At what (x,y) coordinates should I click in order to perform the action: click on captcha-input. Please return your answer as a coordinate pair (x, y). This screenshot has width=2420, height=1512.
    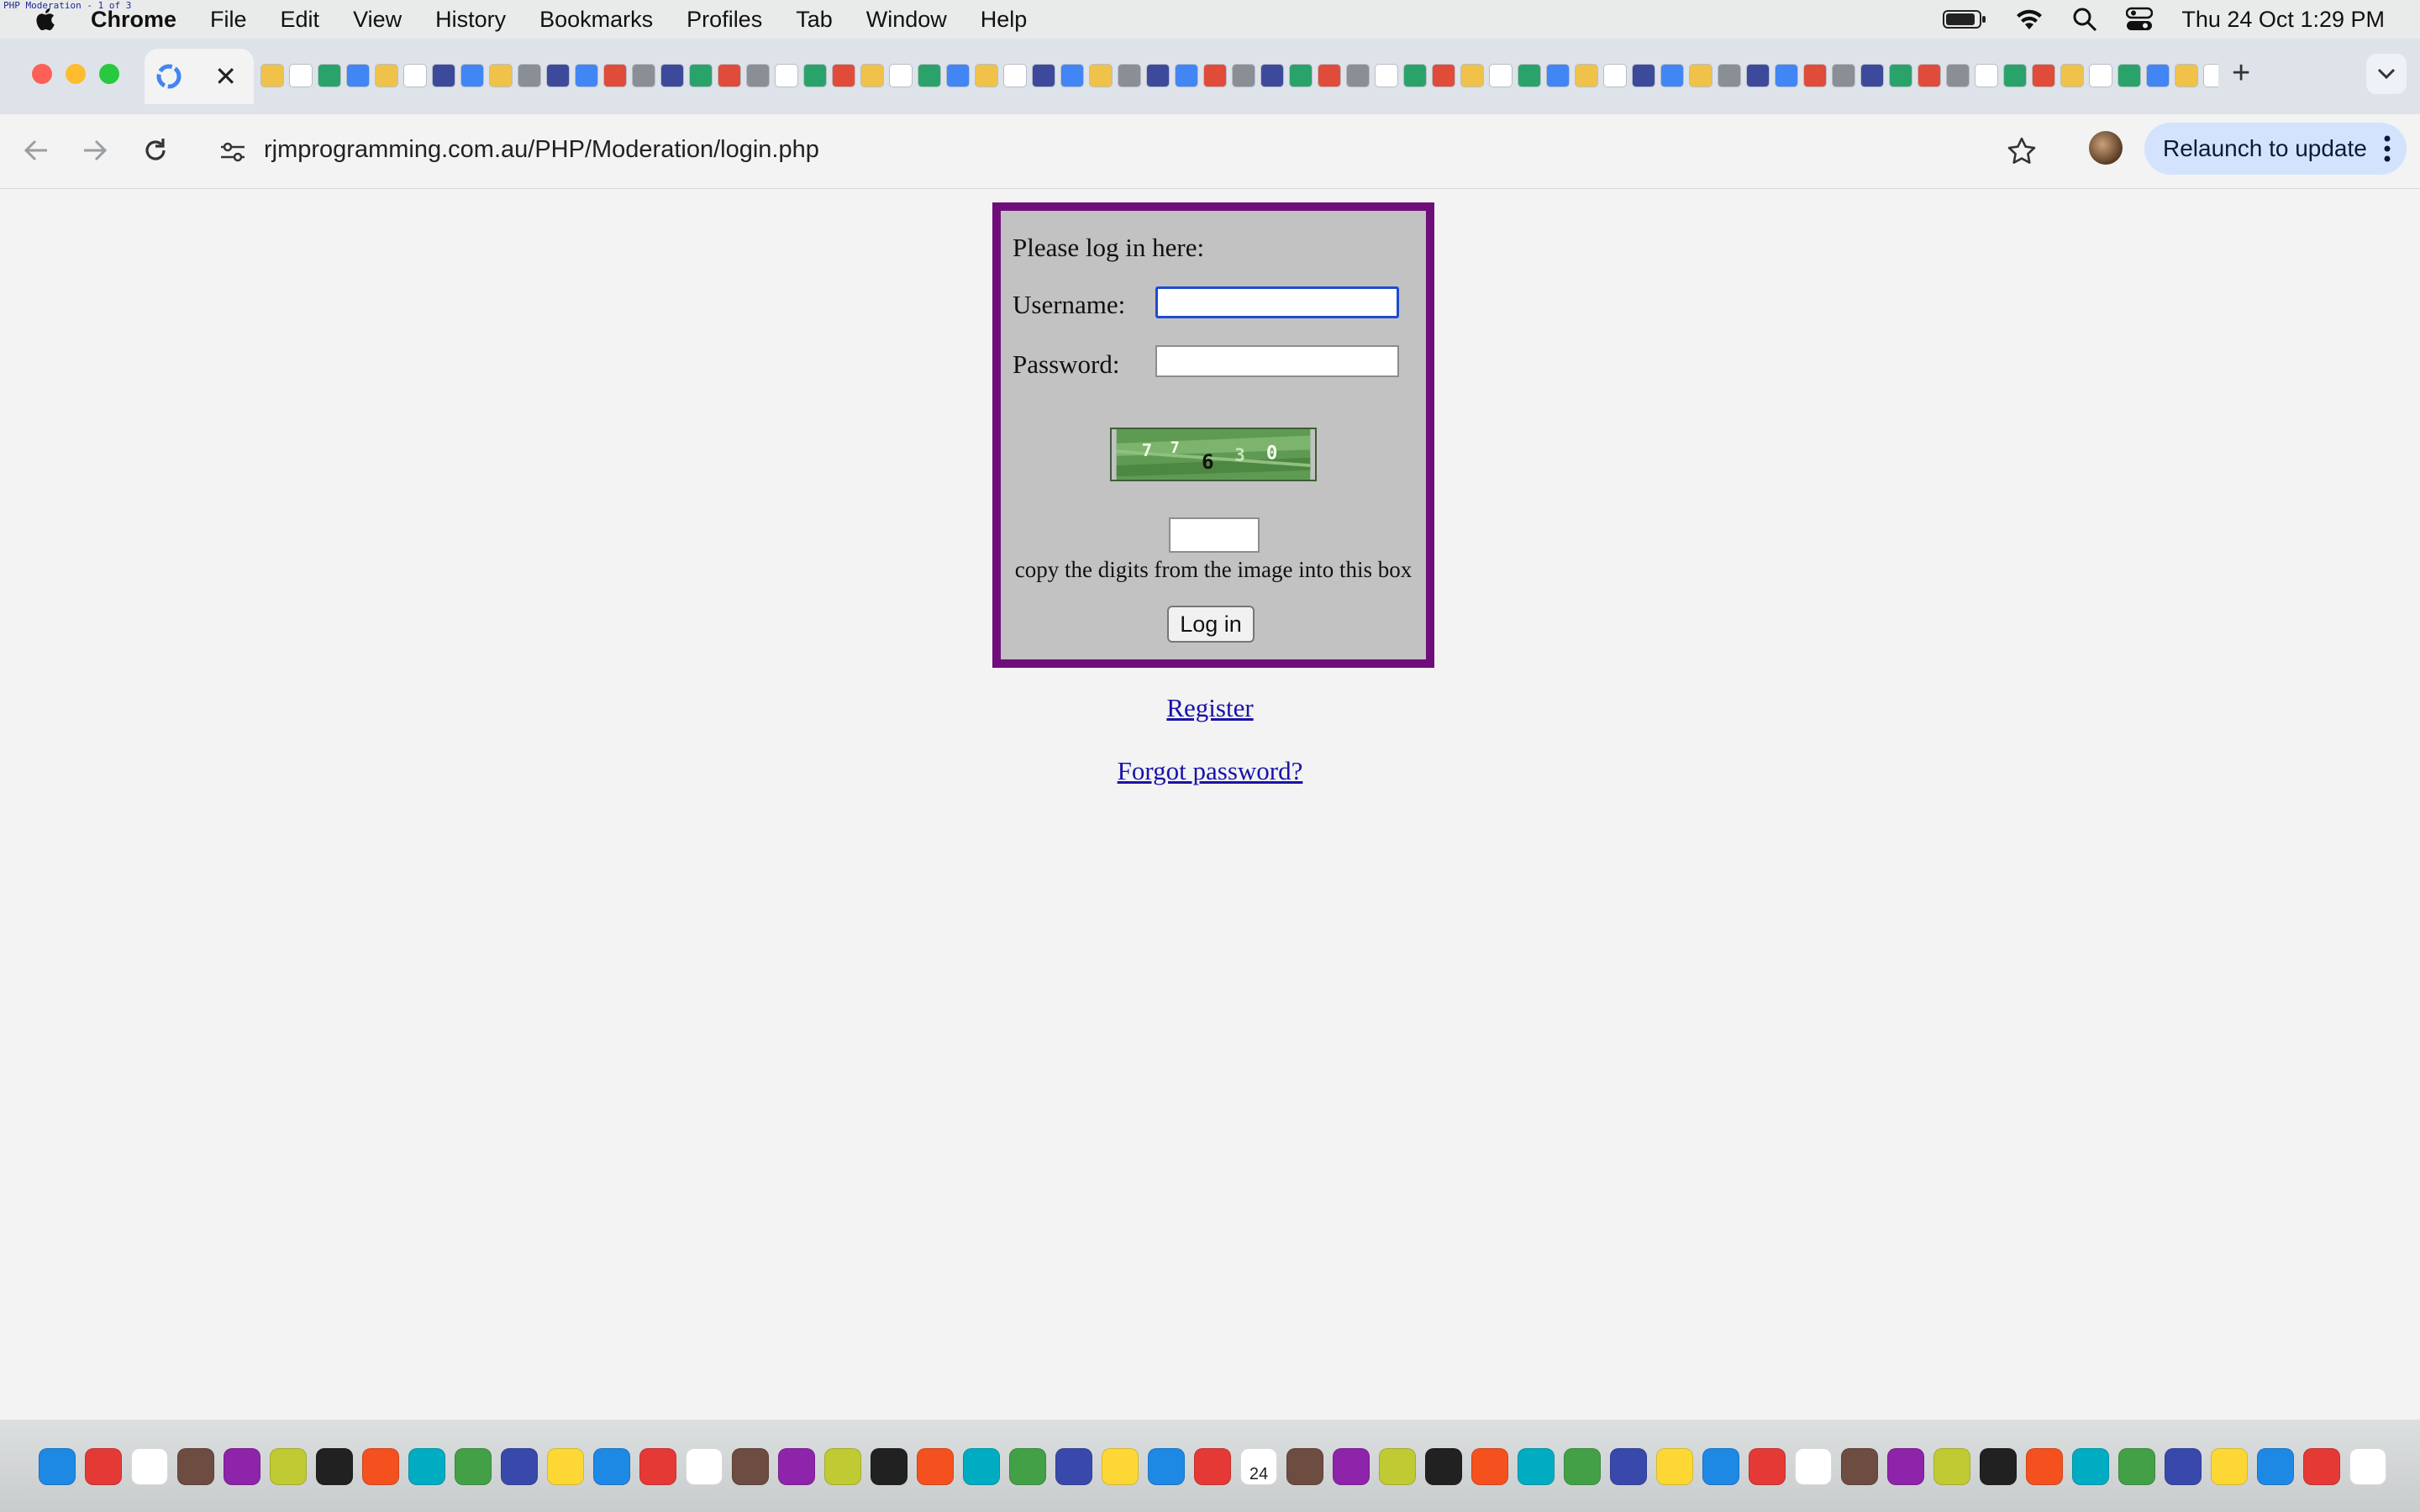
    Looking at the image, I should click on (1214, 535).